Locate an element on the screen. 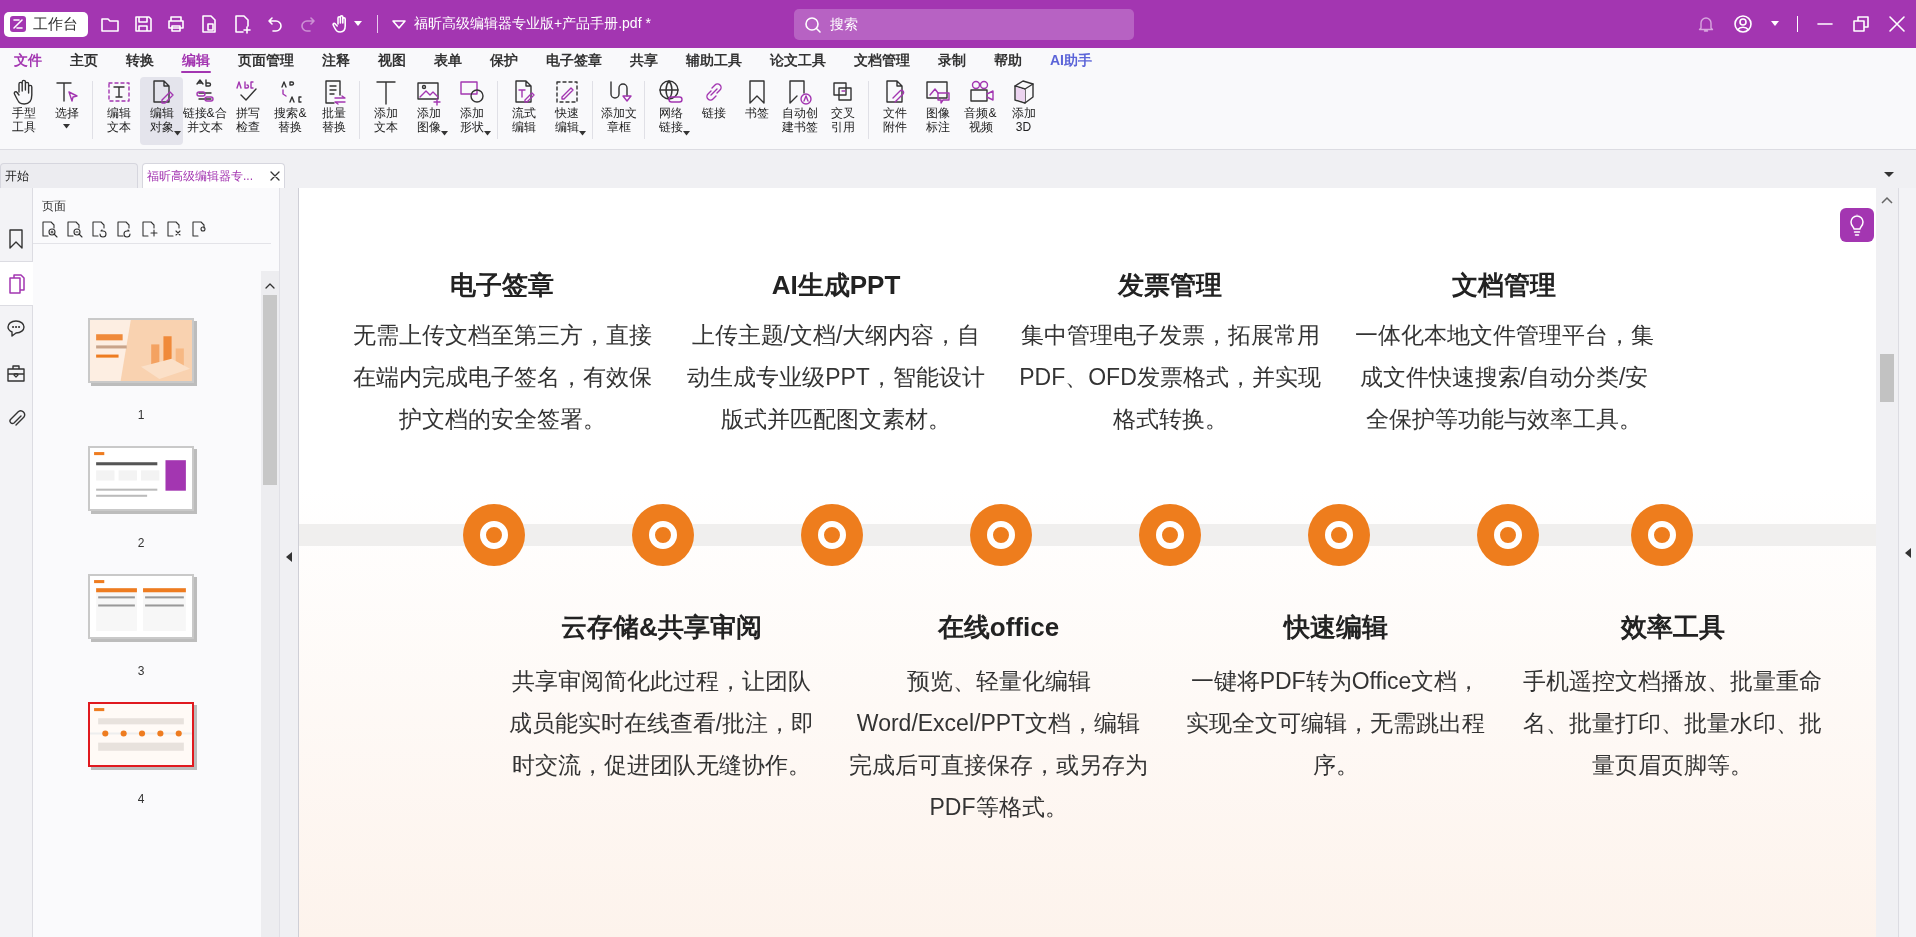 This screenshot has height=937, width=1916. workbench-button: 工作台 is located at coordinates (46, 24).